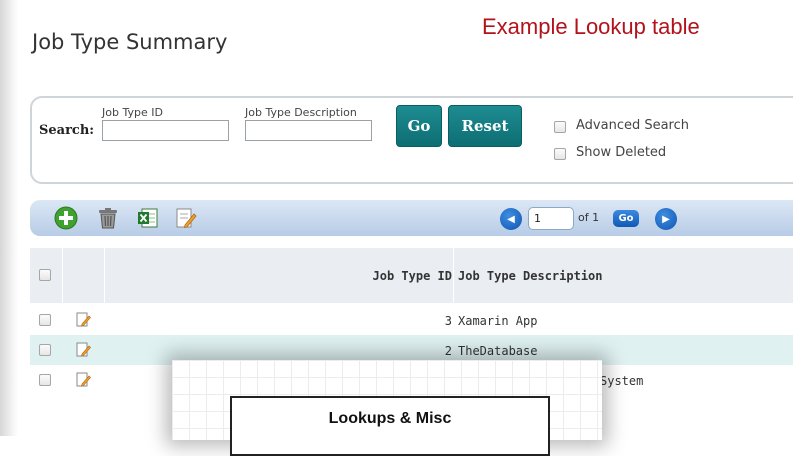 Image resolution: width=793 pixels, height=456 pixels. I want to click on page-go-button: Go, so click(626, 218).